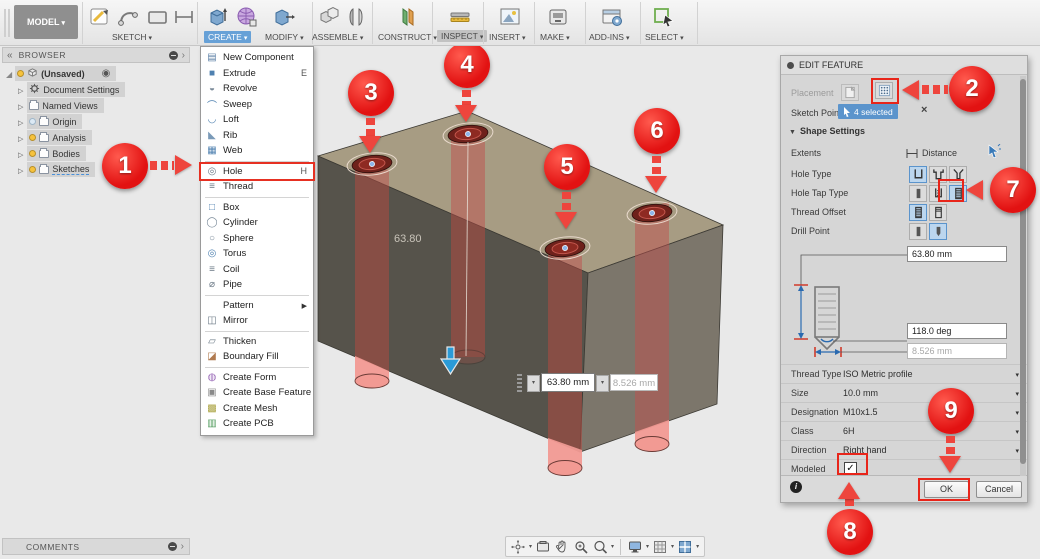 The height and width of the screenshot is (559, 1040). Describe the element at coordinates (938, 212) in the screenshot. I see `thread-offset-partial-button` at that location.